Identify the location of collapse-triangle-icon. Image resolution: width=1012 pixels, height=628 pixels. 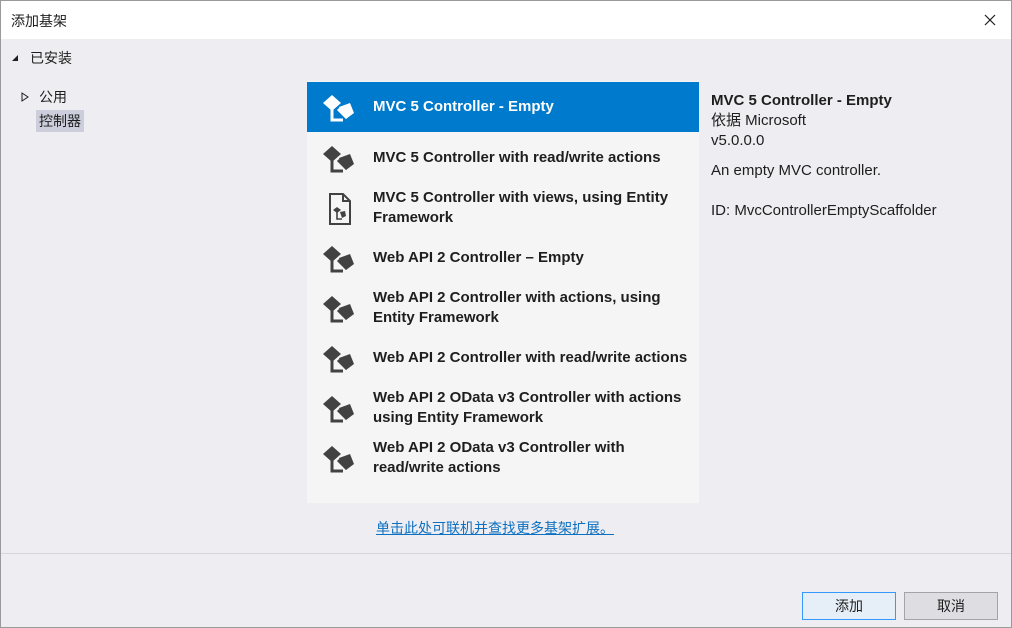
(16, 58).